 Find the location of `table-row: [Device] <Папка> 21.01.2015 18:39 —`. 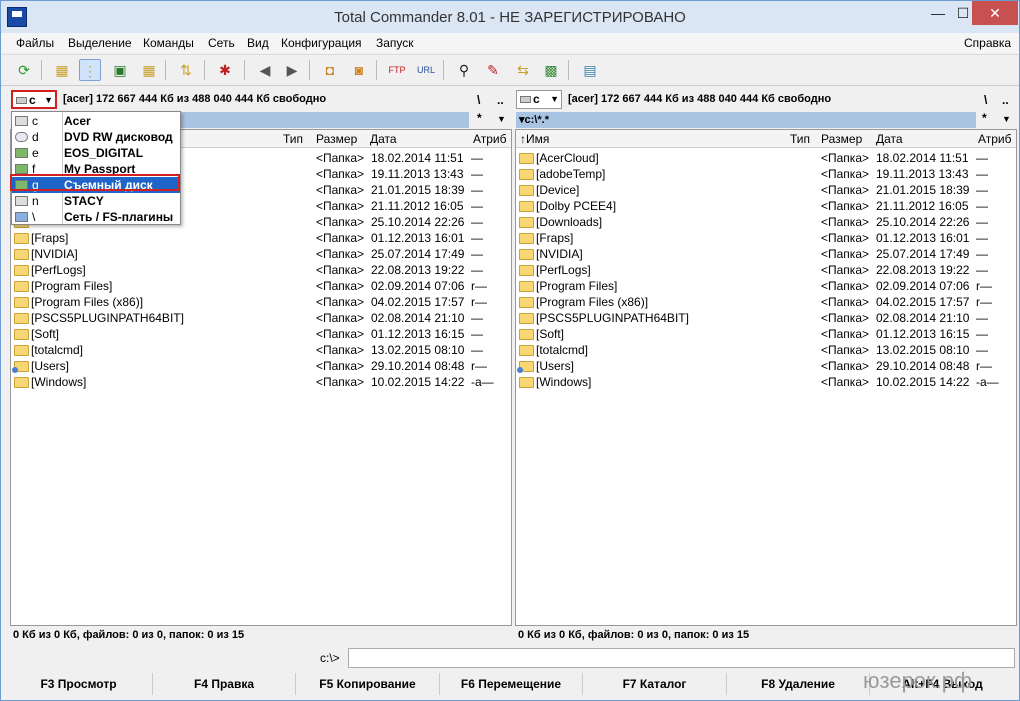

table-row: [Device] <Папка> 21.01.2015 18:39 — is located at coordinates (766, 190).